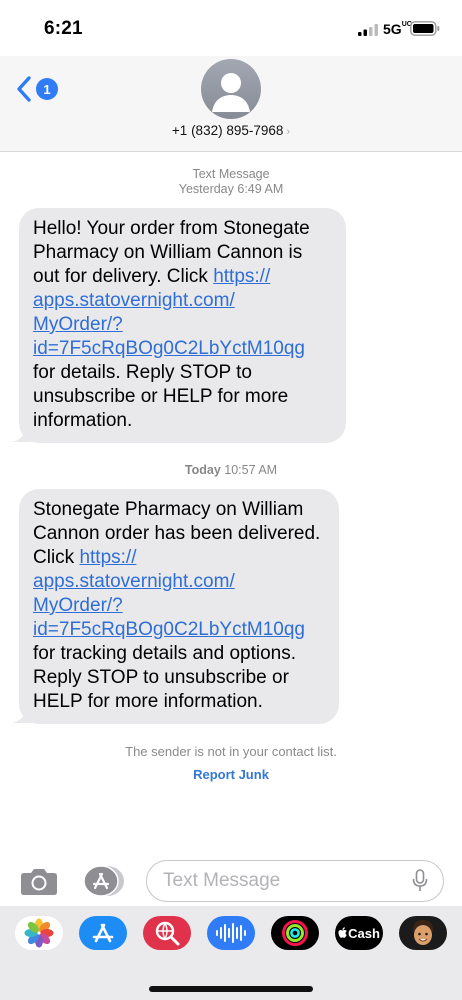 This screenshot has height=1000, width=462. I want to click on search-images-icon, so click(167, 933).